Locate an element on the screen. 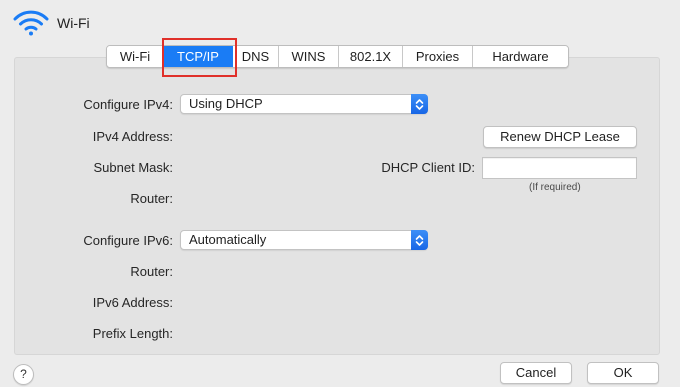 This screenshot has width=680, height=387. dhcp-client-id-field is located at coordinates (559, 168).